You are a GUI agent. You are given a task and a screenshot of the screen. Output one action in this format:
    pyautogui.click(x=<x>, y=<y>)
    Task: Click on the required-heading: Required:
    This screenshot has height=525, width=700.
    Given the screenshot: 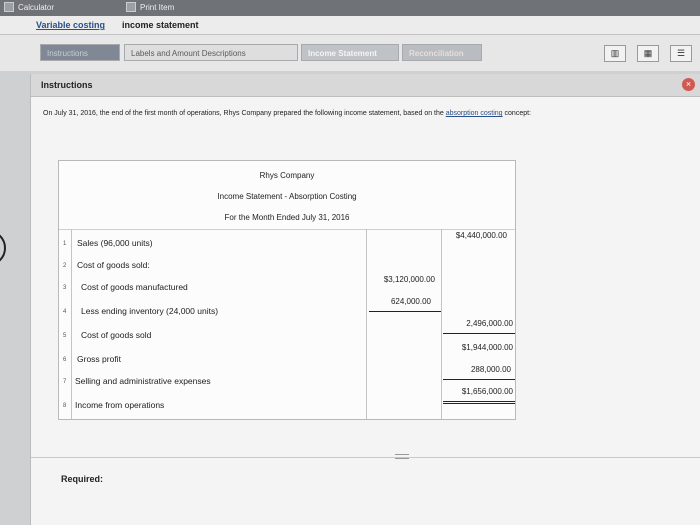 What is the action you would take?
    pyautogui.click(x=82, y=479)
    